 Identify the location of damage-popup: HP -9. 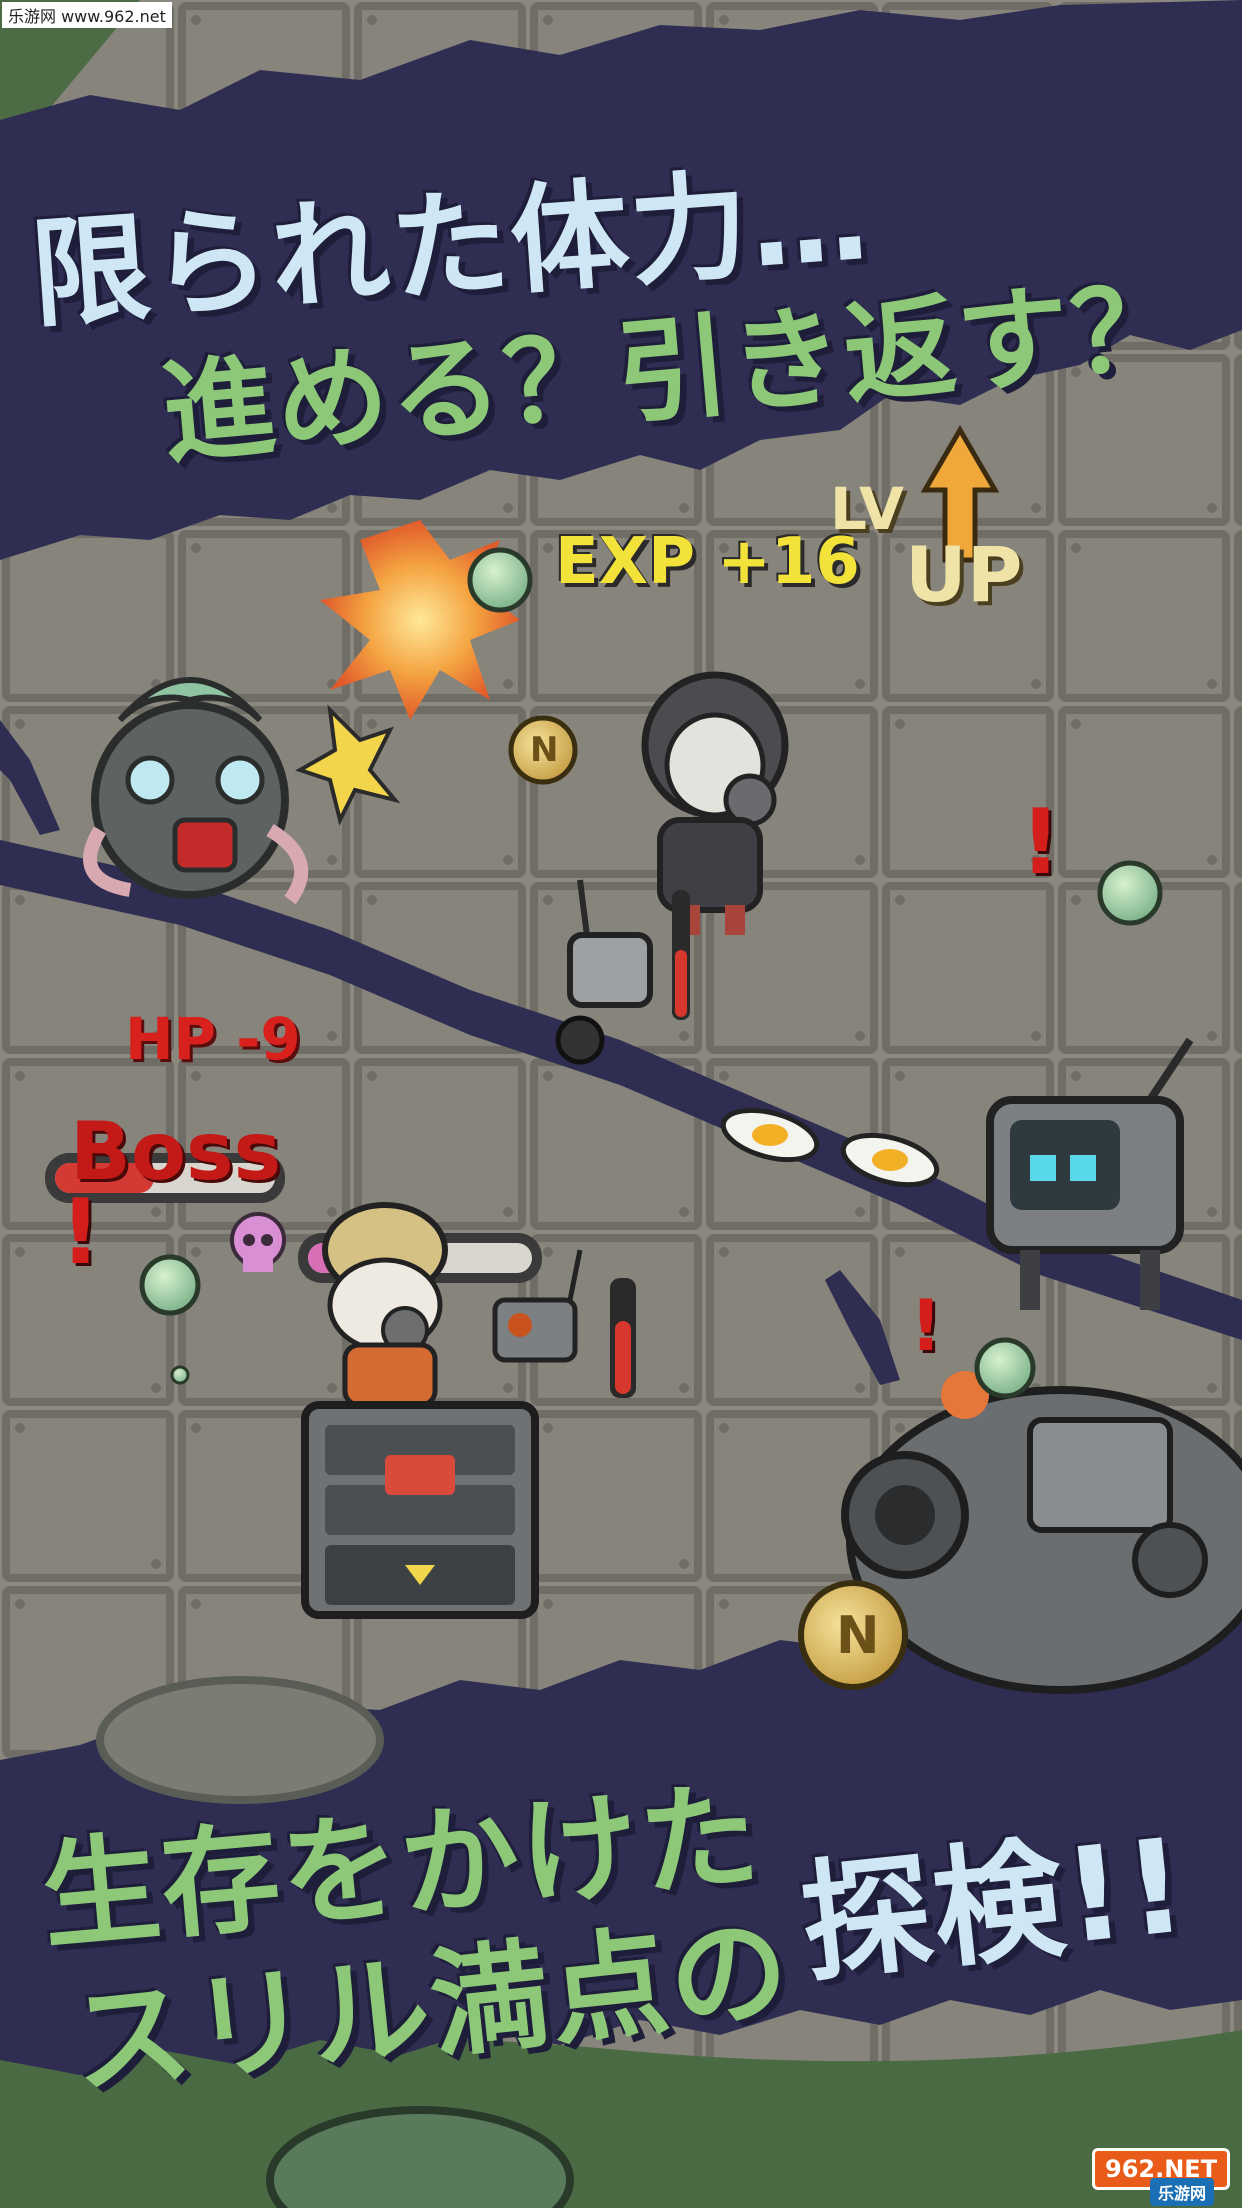
(213, 1039).